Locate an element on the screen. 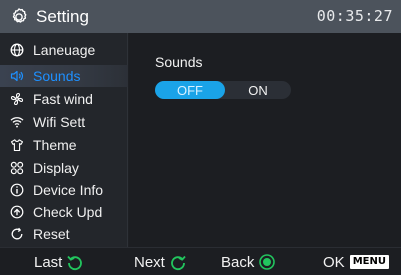 The image size is (401, 275). last-label: Last is located at coordinates (48, 262).